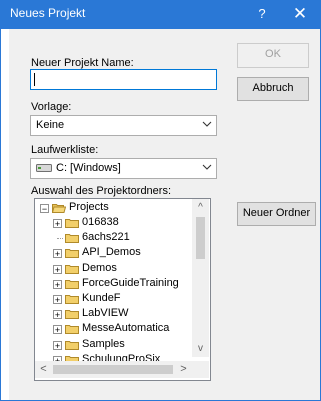 Image resolution: width=321 pixels, height=401 pixels. I want to click on tree-connector, so click(60, 239).